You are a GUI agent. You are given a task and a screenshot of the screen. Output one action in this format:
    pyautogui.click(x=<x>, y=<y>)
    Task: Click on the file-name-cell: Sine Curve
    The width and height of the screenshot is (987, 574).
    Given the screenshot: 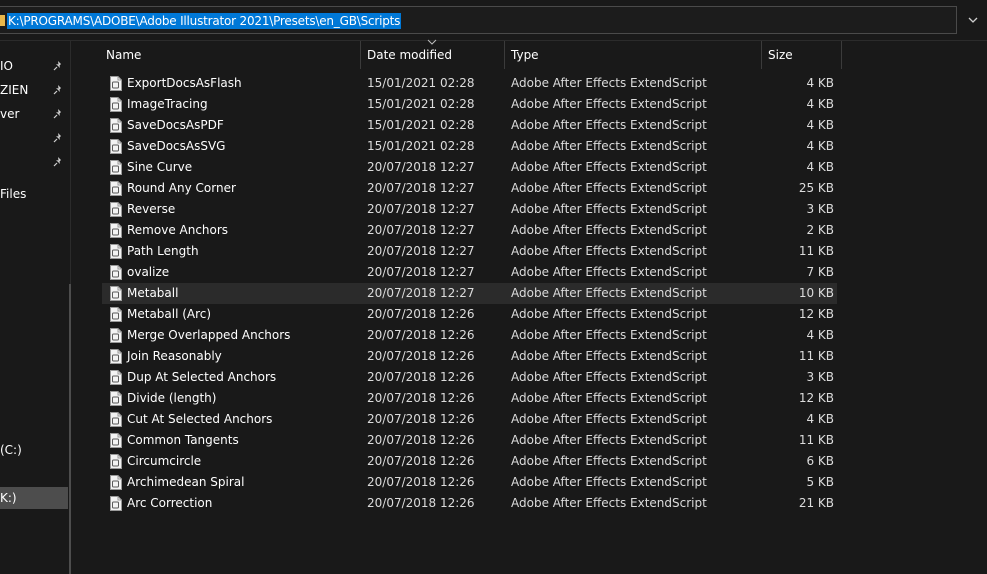 What is the action you would take?
    pyautogui.click(x=160, y=167)
    